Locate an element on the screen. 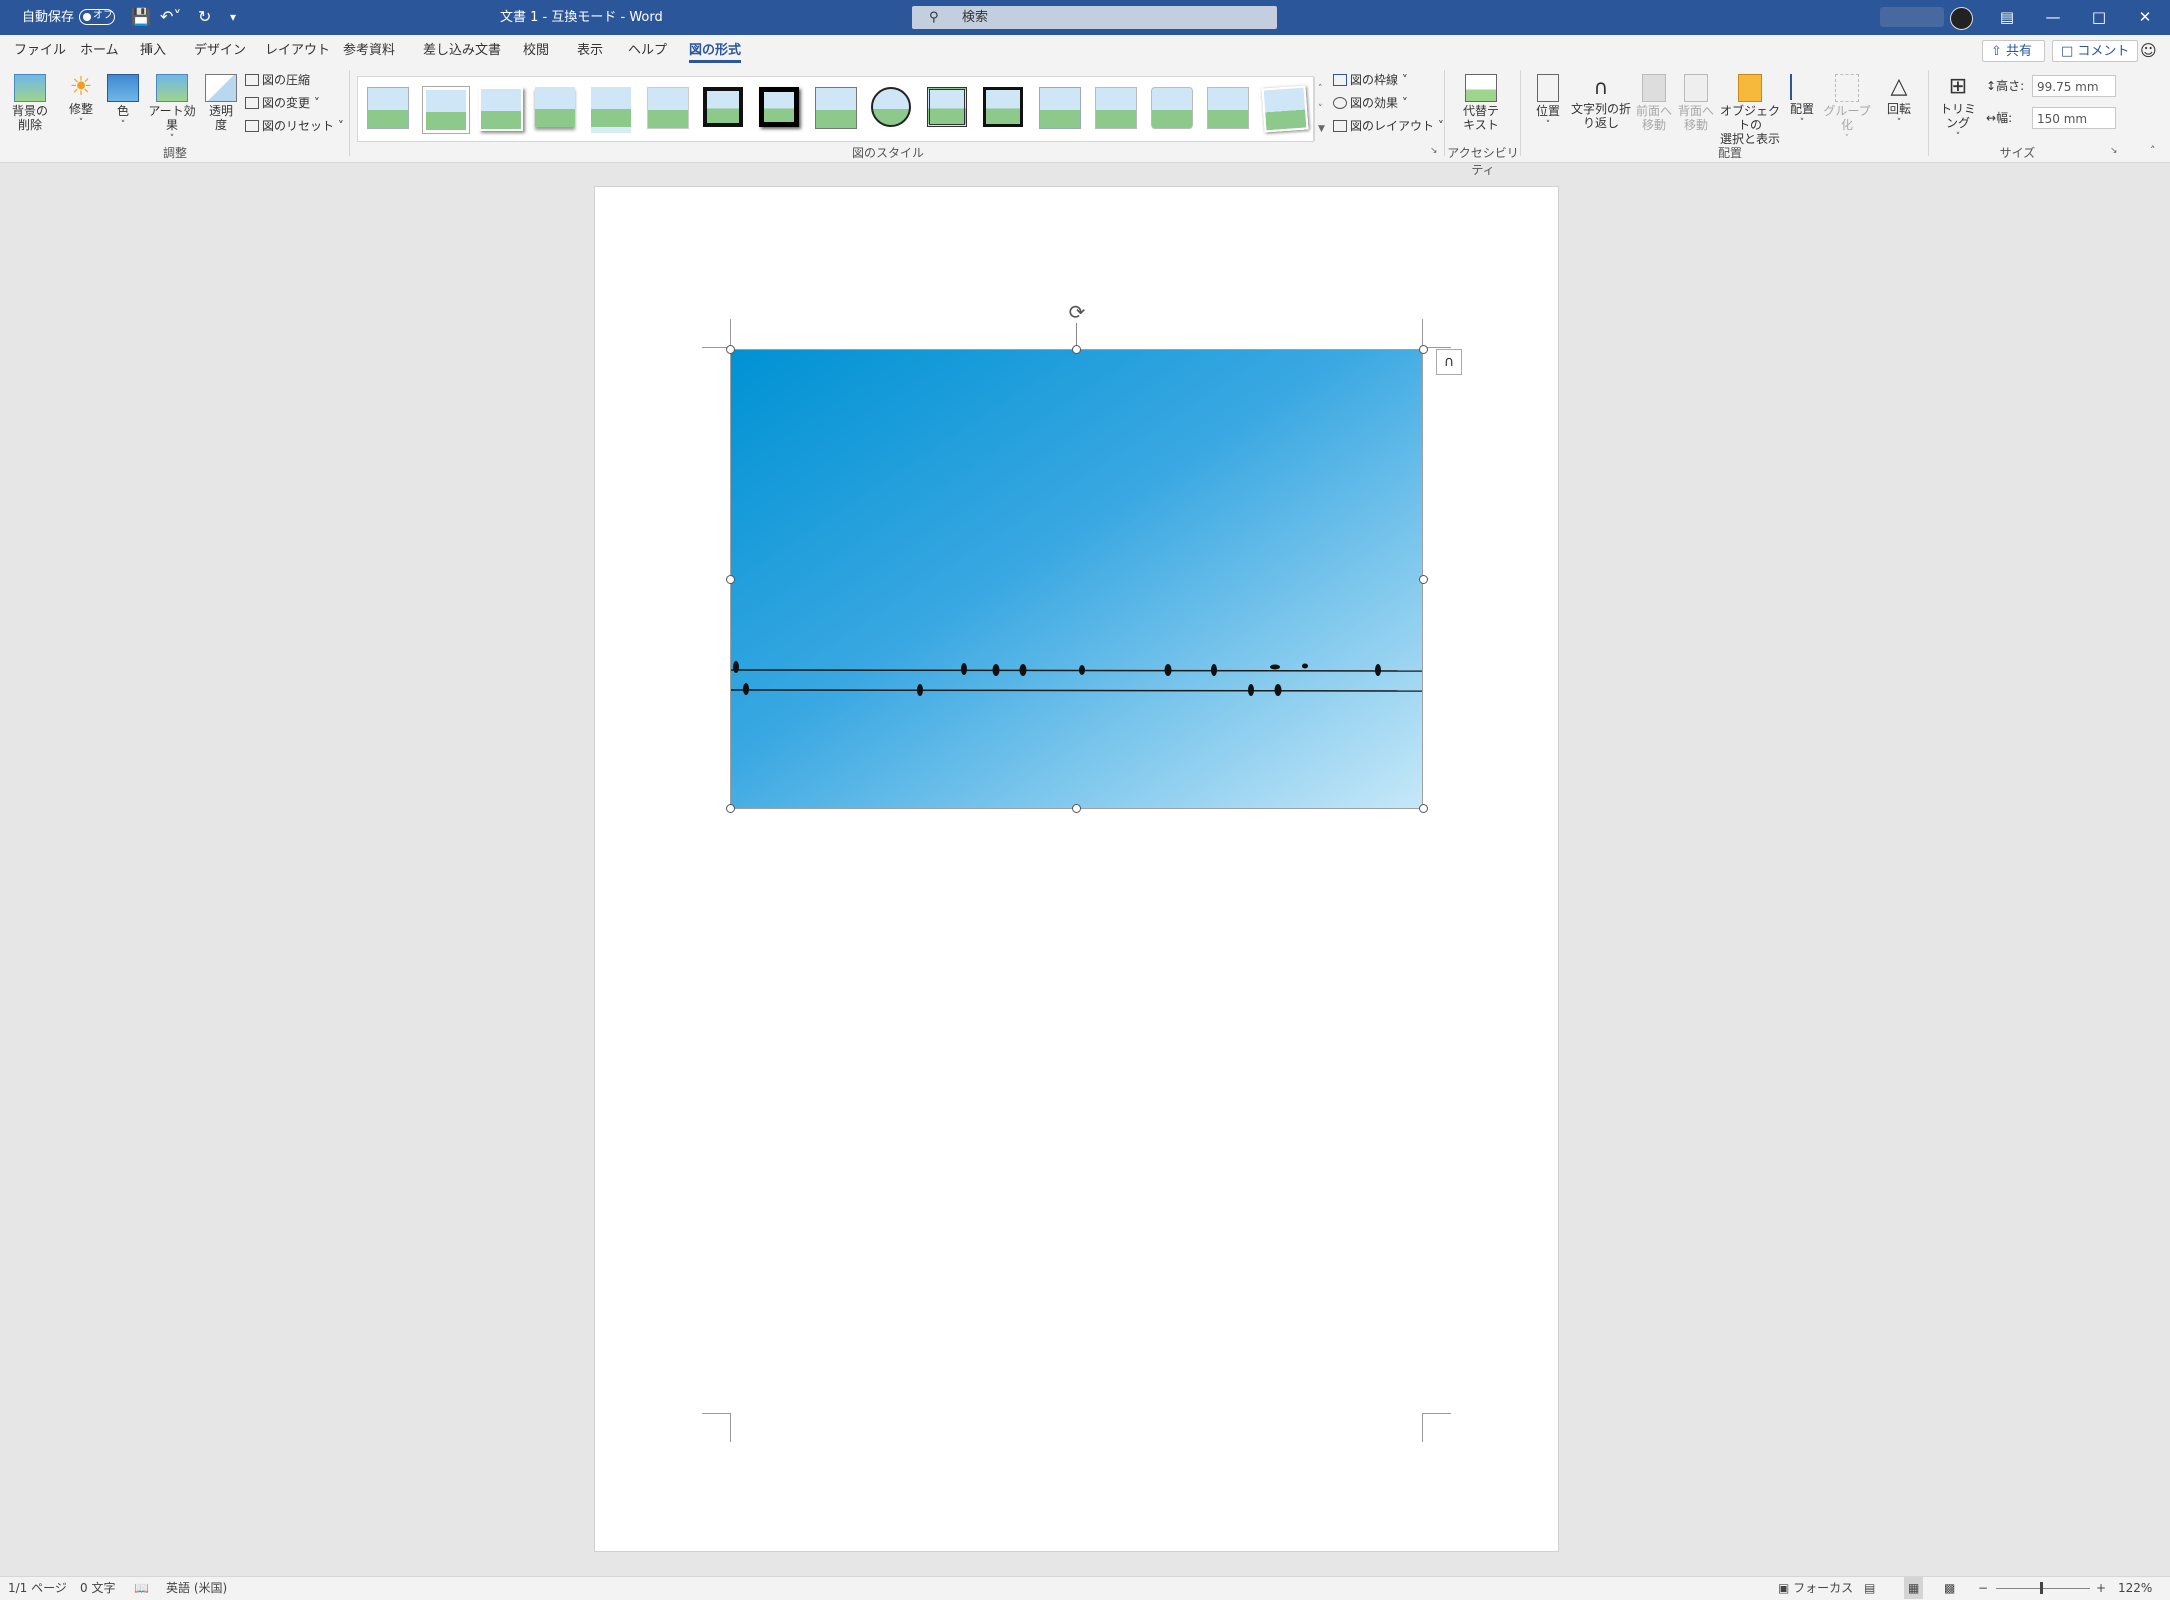 The height and width of the screenshot is (1600, 2170). tab-help: ヘルプ is located at coordinates (647, 50).